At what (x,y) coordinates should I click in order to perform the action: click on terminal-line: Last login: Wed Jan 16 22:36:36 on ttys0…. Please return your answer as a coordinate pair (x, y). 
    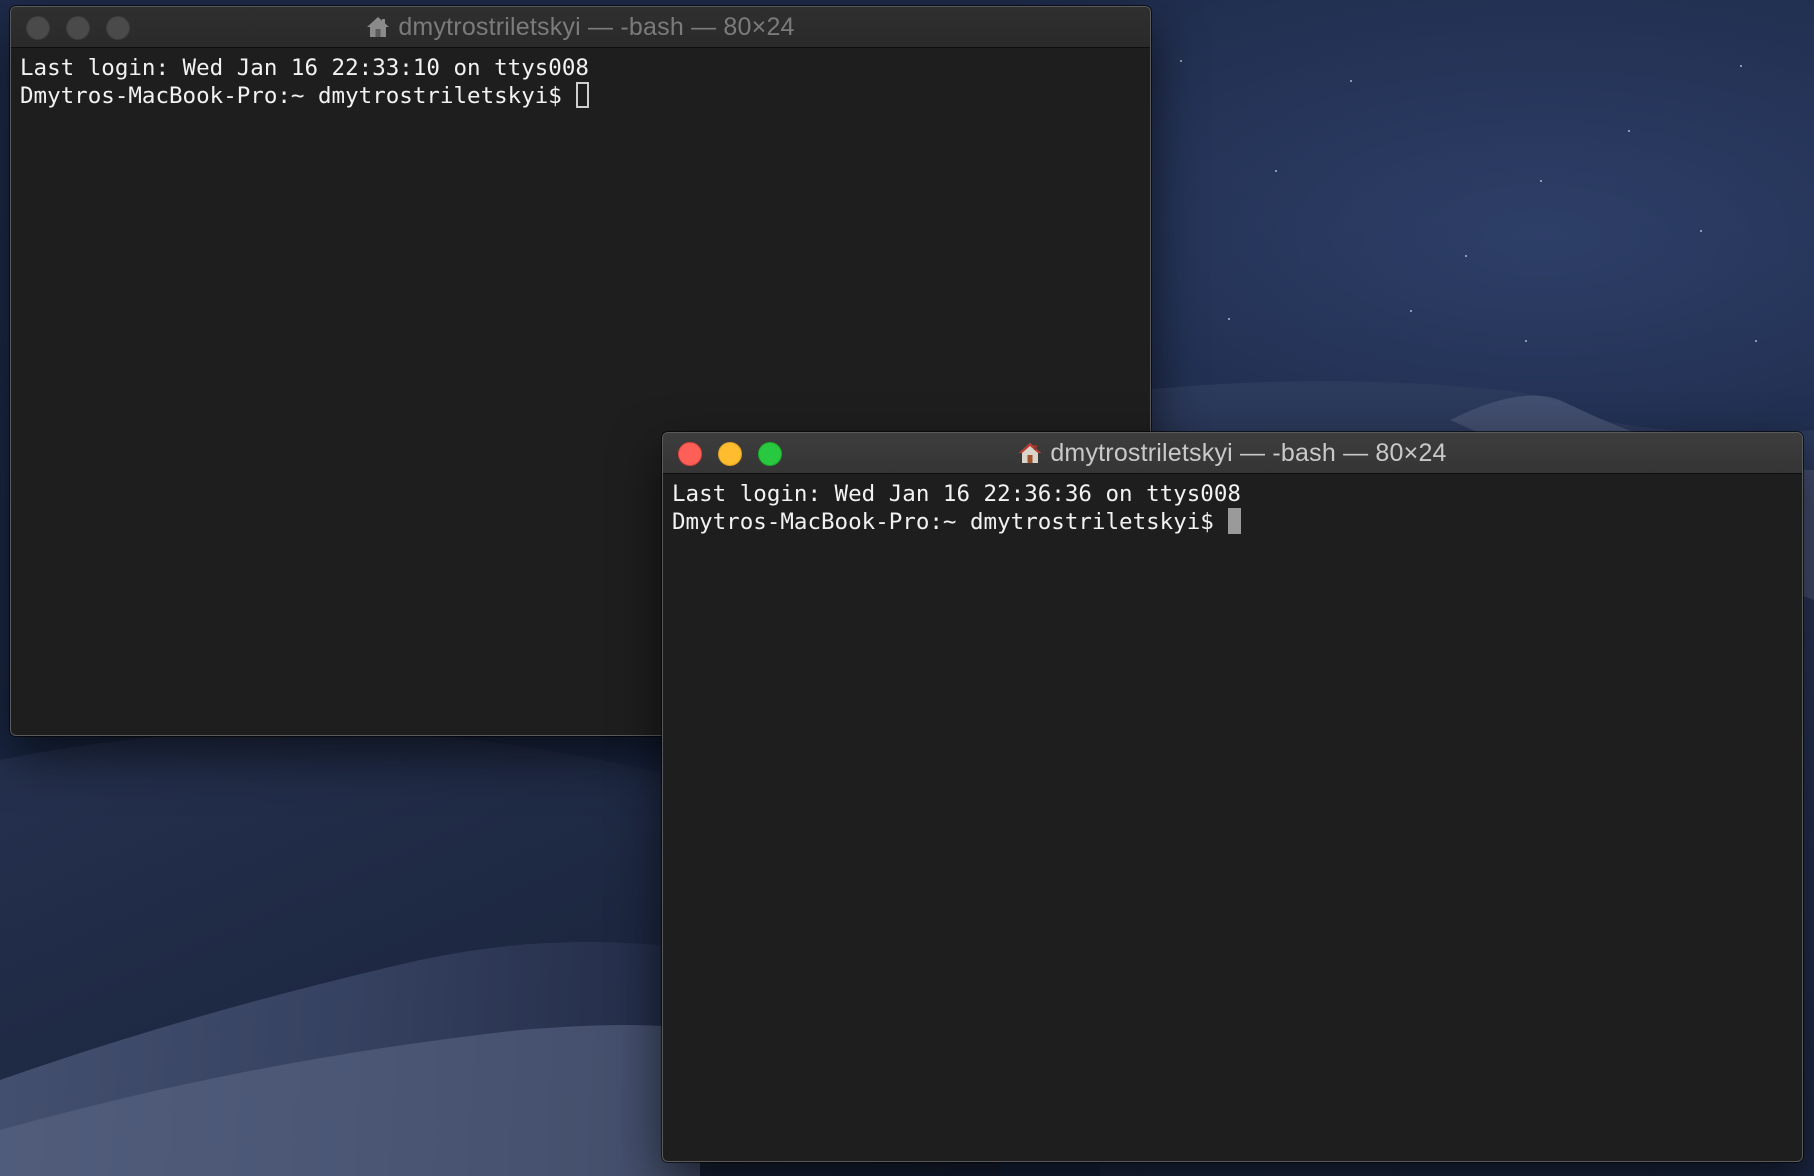
    Looking at the image, I should click on (956, 494).